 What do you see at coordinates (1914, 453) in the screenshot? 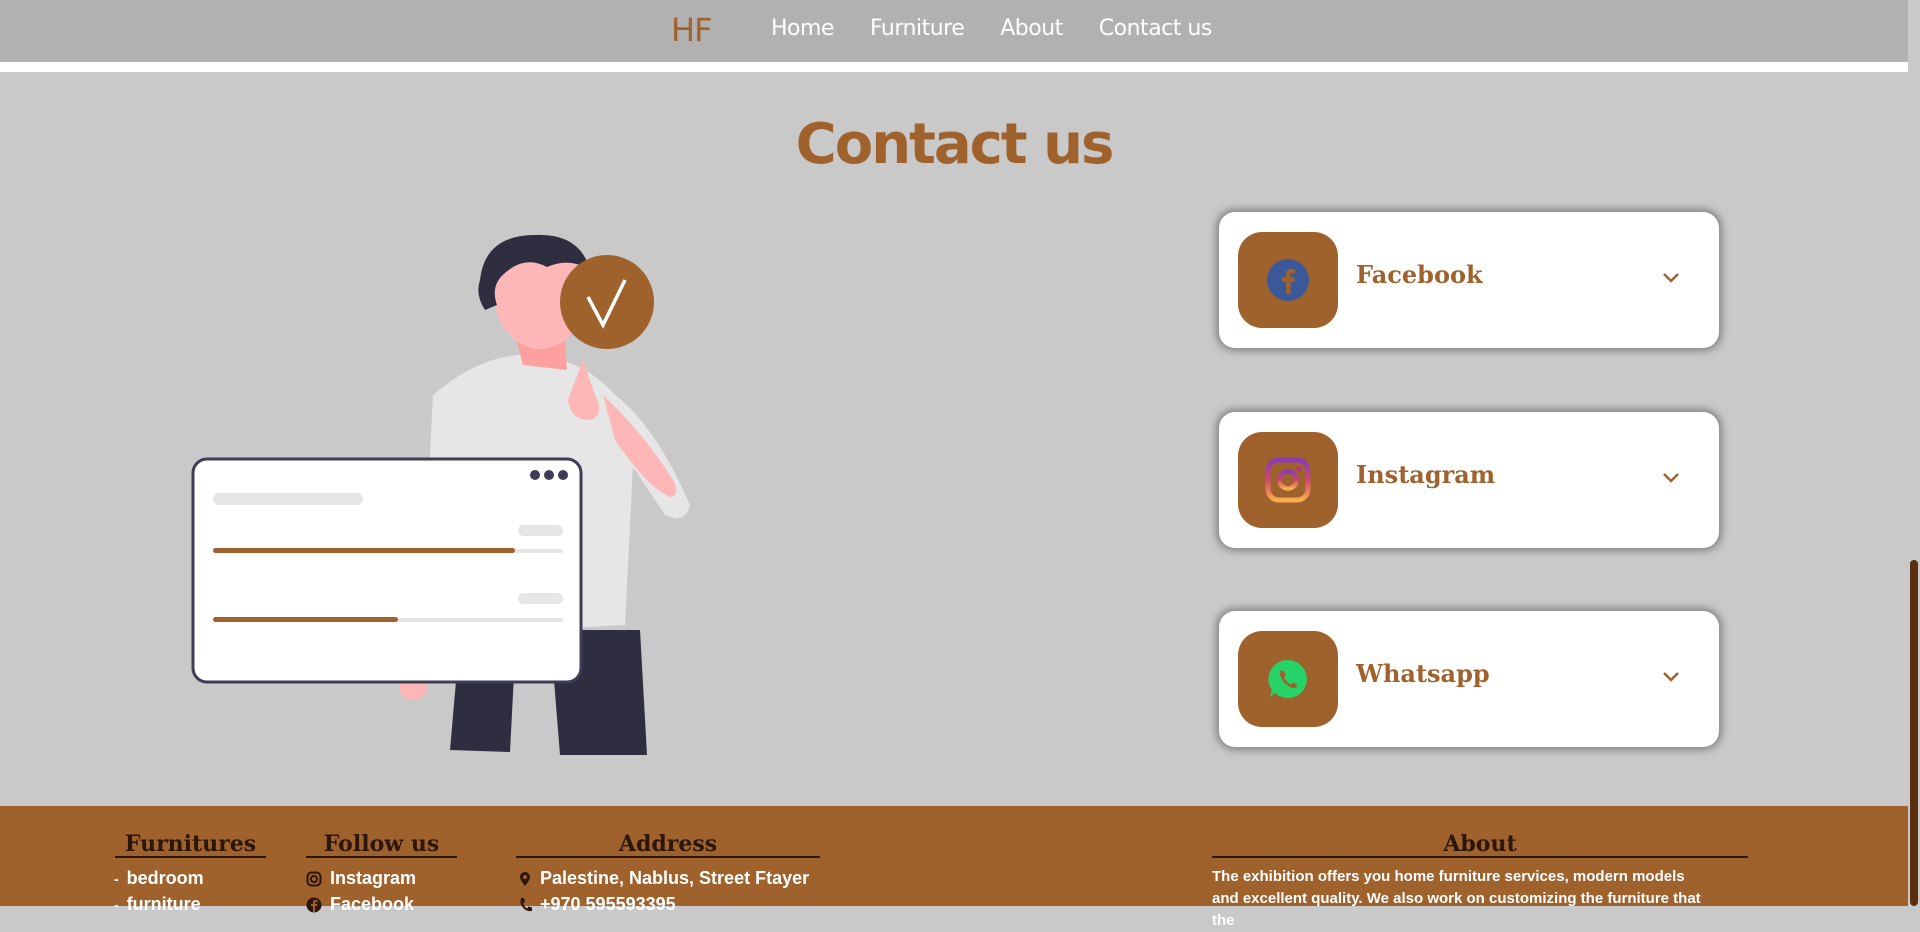
I see `page-scrollbar` at bounding box center [1914, 453].